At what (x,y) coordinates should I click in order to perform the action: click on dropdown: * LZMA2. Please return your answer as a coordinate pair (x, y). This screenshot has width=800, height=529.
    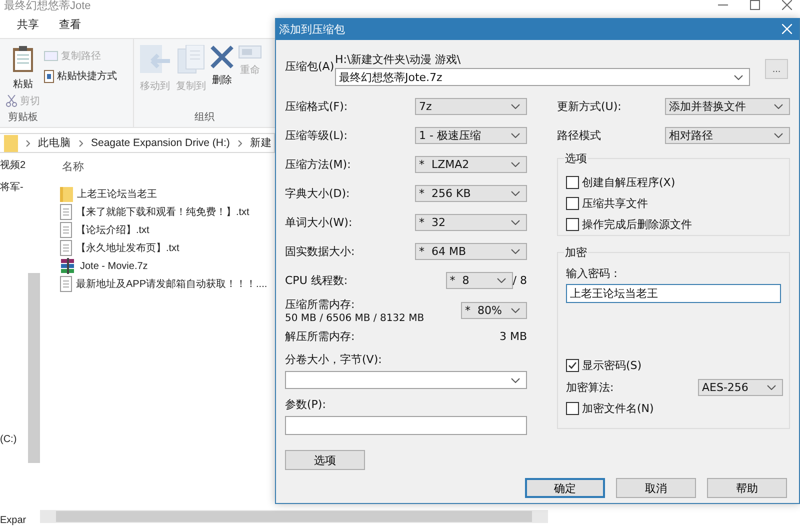
    Looking at the image, I should click on (471, 164).